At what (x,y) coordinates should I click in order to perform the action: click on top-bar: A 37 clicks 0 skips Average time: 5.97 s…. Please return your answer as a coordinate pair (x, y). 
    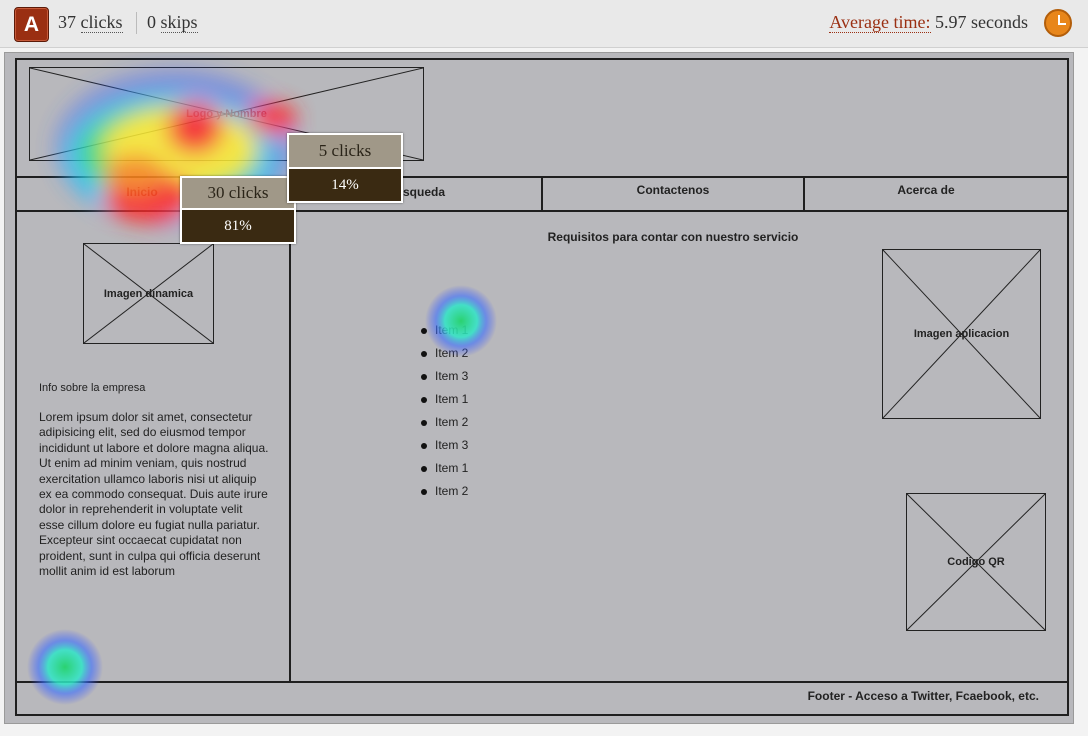
    Looking at the image, I should click on (544, 24).